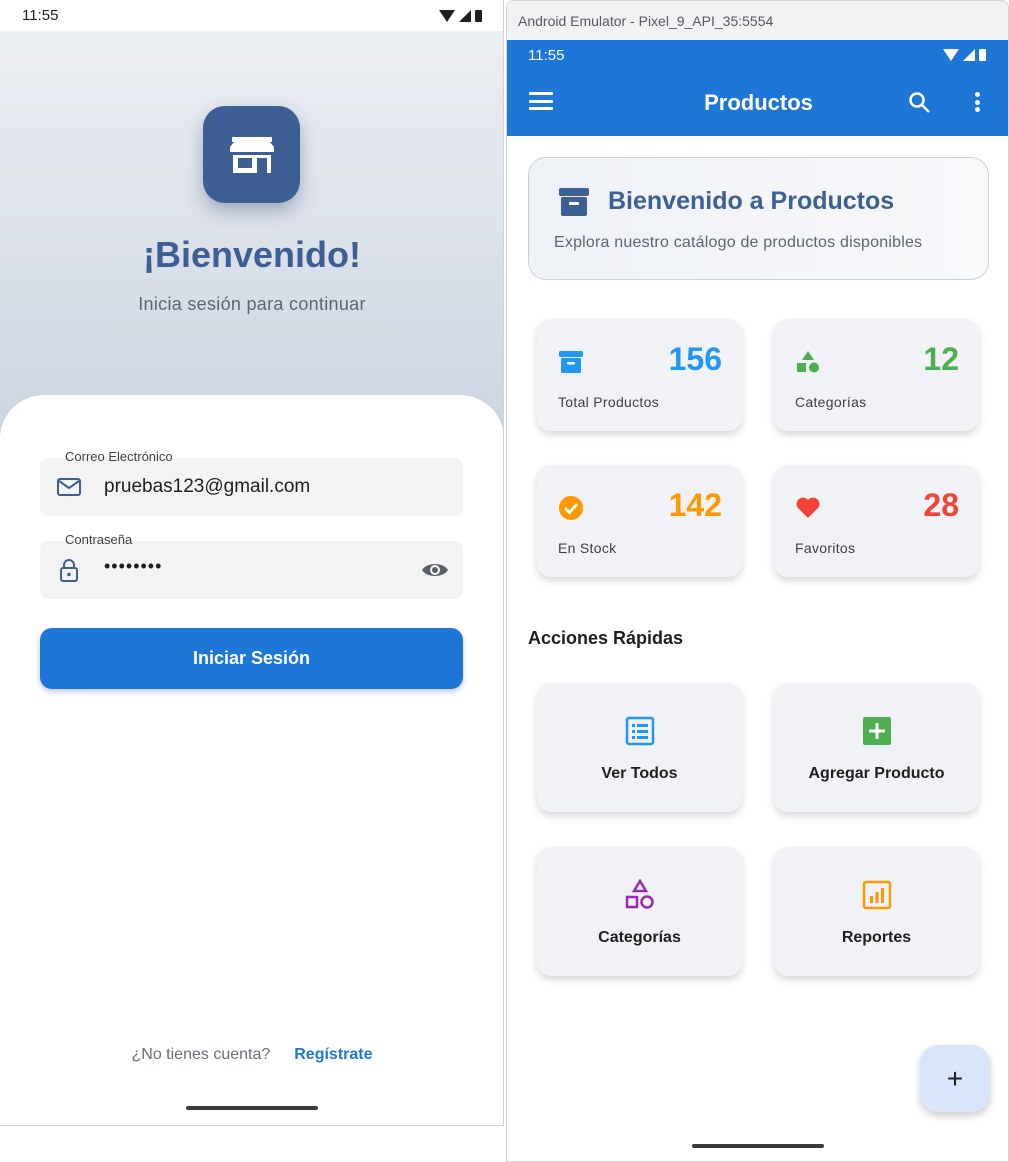 This screenshot has width=1009, height=1162. What do you see at coordinates (639, 937) in the screenshot?
I see `action-label: Categorías` at bounding box center [639, 937].